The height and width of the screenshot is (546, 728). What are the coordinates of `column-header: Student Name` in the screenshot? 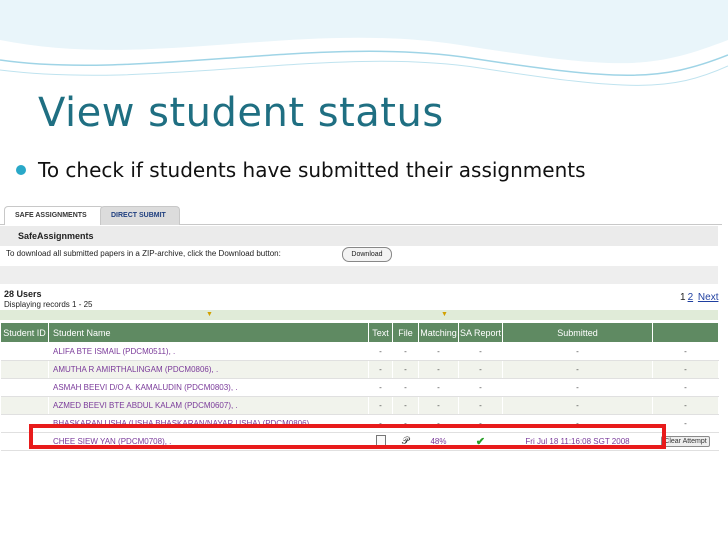 It's located at (208, 332).